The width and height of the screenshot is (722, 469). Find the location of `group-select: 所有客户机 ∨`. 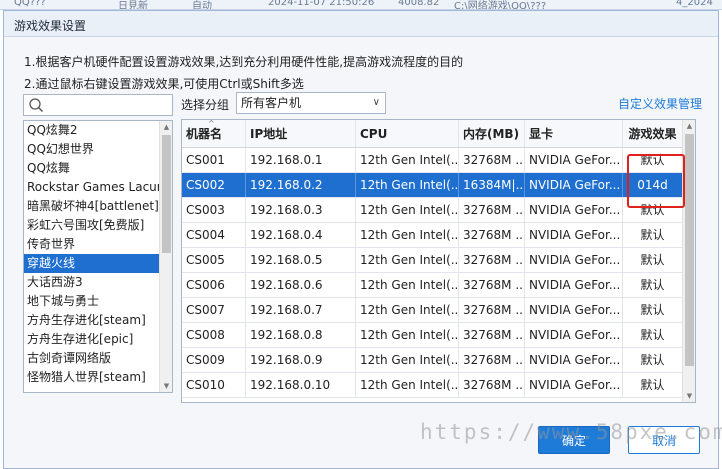

group-select: 所有客户机 ∨ is located at coordinates (311, 103).